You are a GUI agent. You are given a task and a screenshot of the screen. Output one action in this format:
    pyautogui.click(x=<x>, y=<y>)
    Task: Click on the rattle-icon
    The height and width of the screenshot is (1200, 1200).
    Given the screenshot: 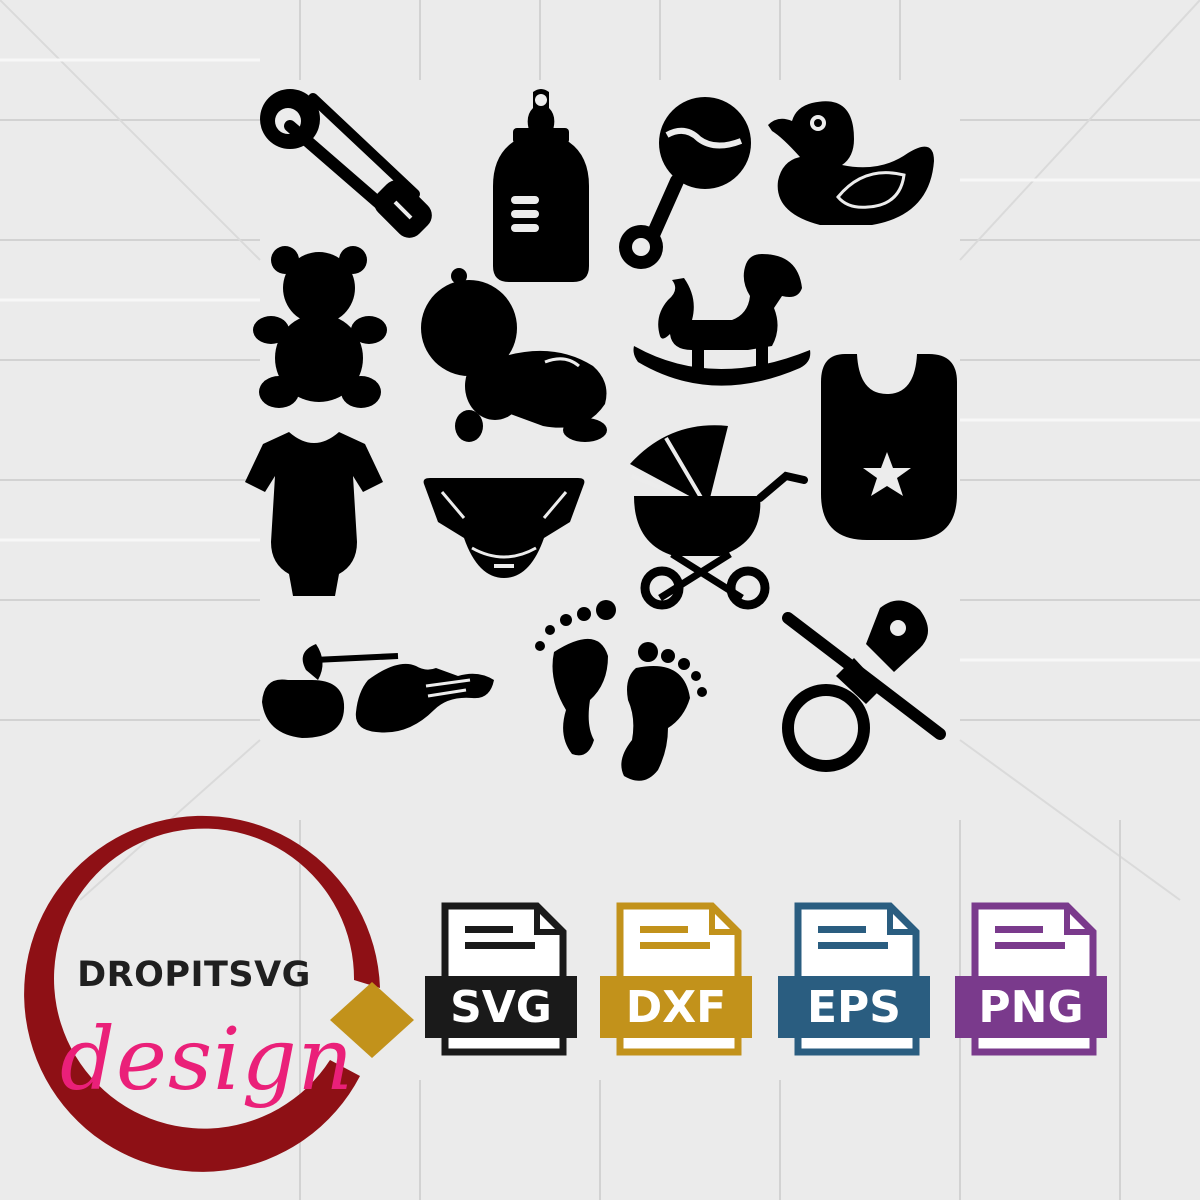 What is the action you would take?
    pyautogui.click(x=683, y=185)
    